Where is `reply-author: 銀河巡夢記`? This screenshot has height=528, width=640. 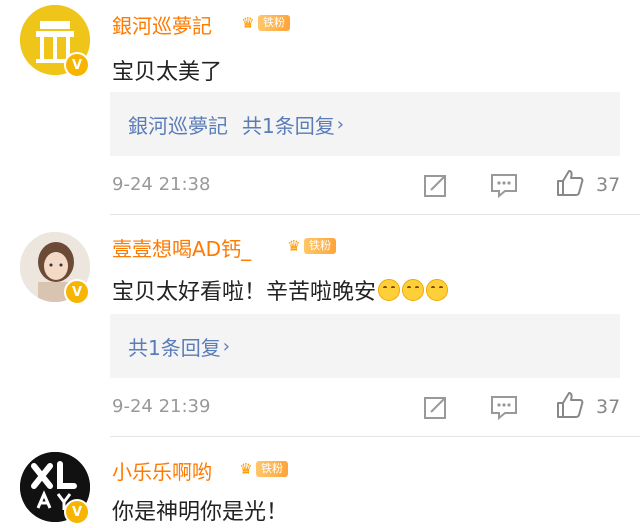
reply-author: 銀河巡夢記 is located at coordinates (178, 124).